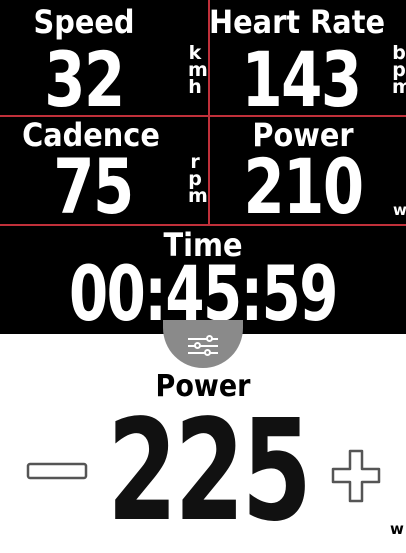 The width and height of the screenshot is (406, 553). I want to click on field-unit: rpm, so click(198, 179).